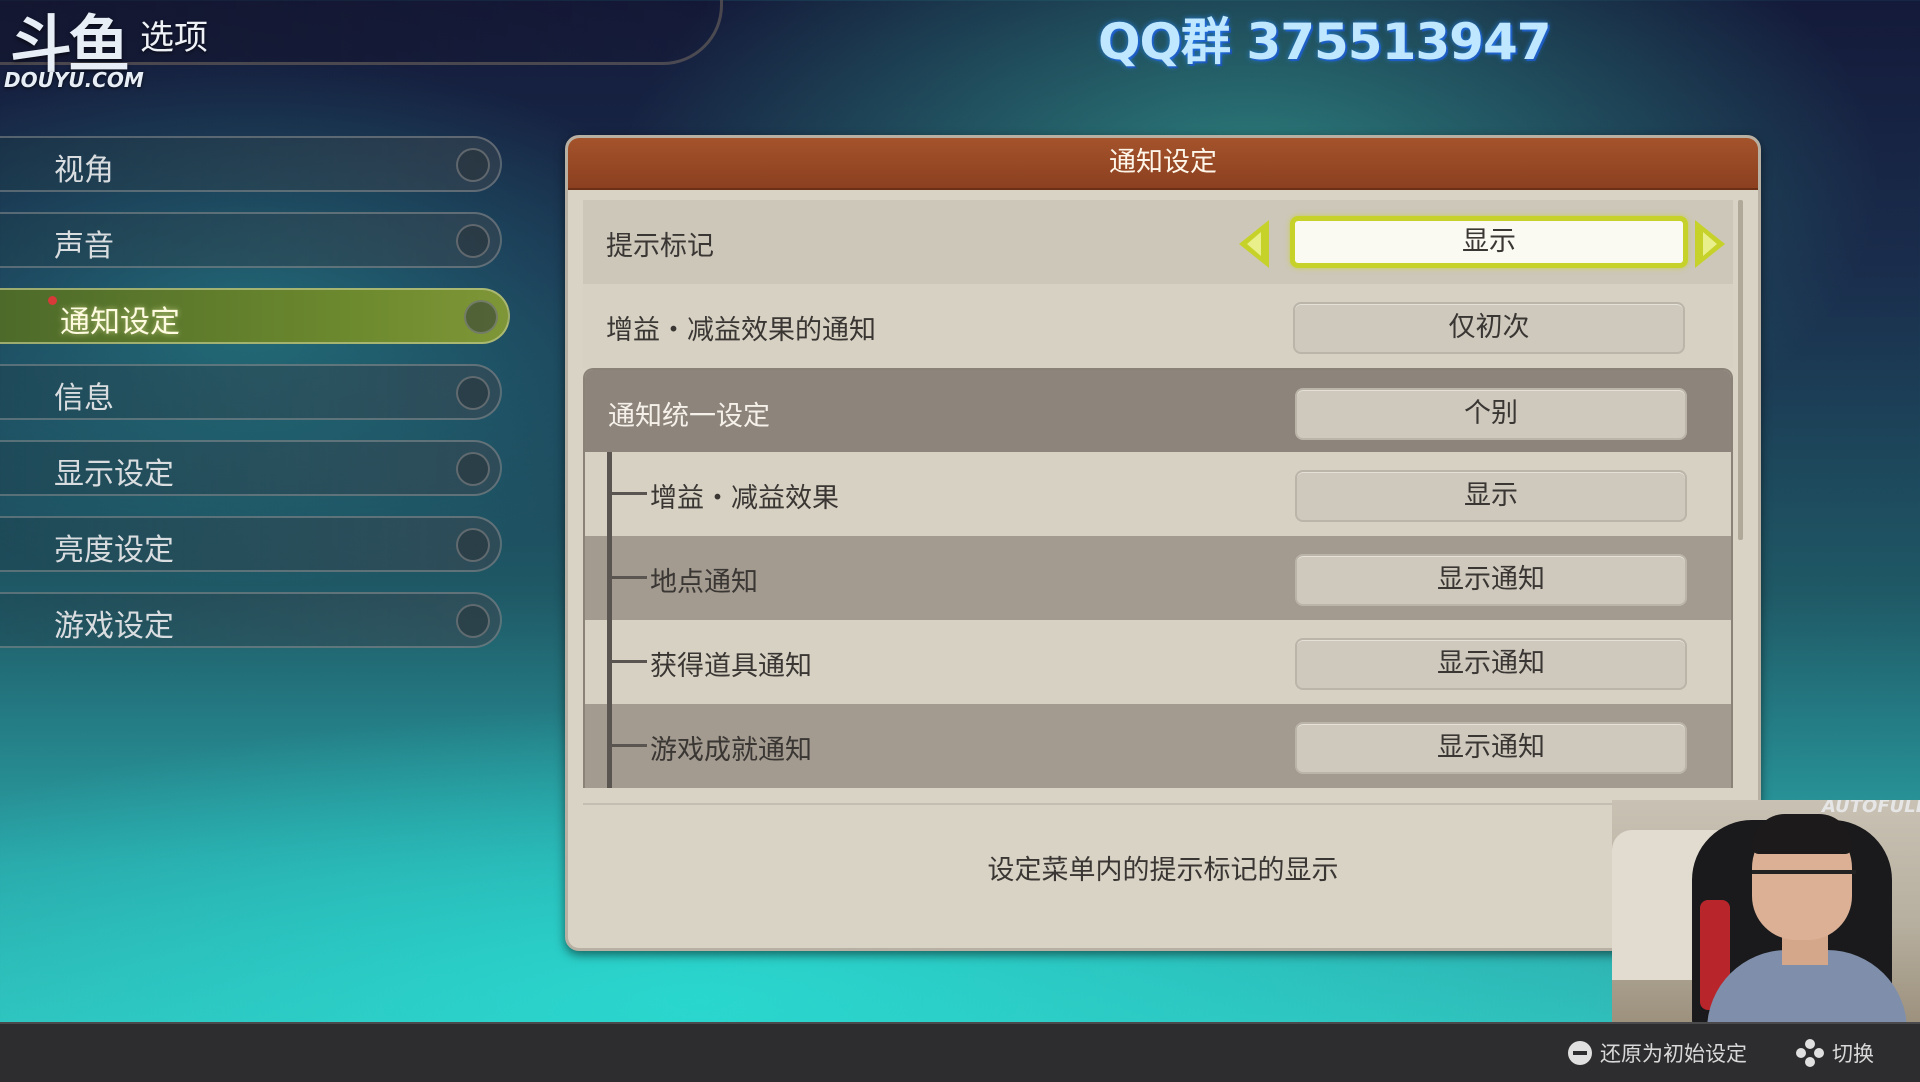  Describe the element at coordinates (744, 498) in the screenshot. I see `setting-label: 增益・减益效果` at that location.